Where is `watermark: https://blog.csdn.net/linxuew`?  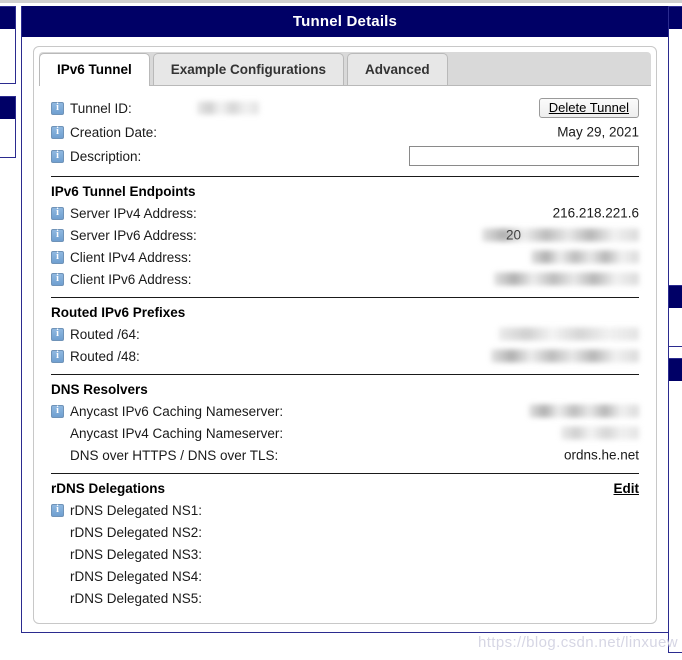
watermark: https://blog.csdn.net/linxuew is located at coordinates (577, 642).